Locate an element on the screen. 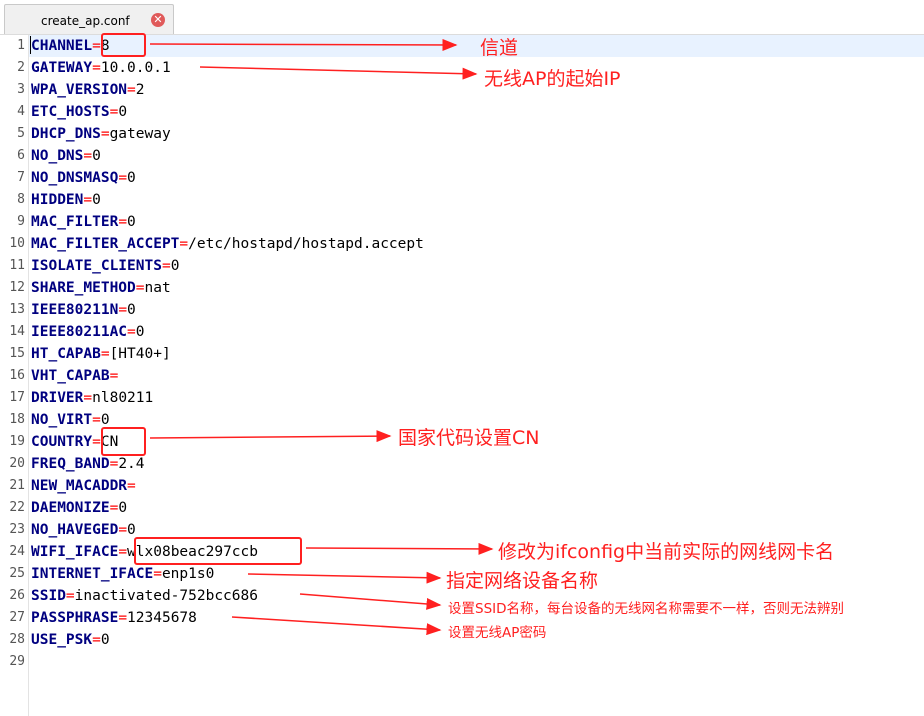  code-line: WIFI_IFACE=wlx08beac297ccb is located at coordinates (144, 552).